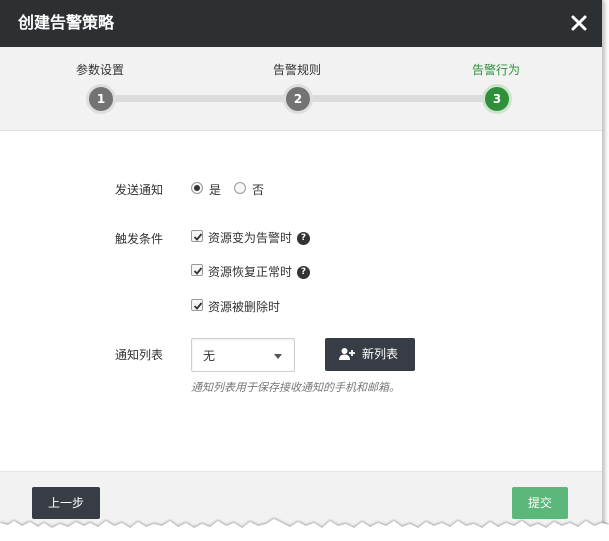 The width and height of the screenshot is (609, 541). I want to click on trigger-delete-checkbox, so click(197, 305).